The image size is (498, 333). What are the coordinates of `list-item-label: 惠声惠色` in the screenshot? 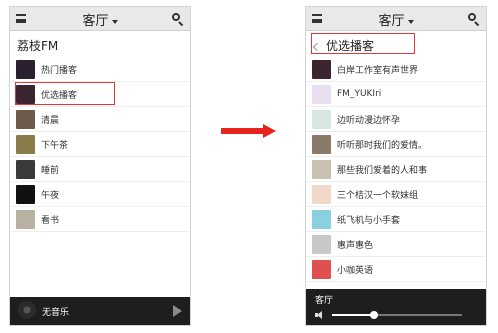 It's located at (355, 245).